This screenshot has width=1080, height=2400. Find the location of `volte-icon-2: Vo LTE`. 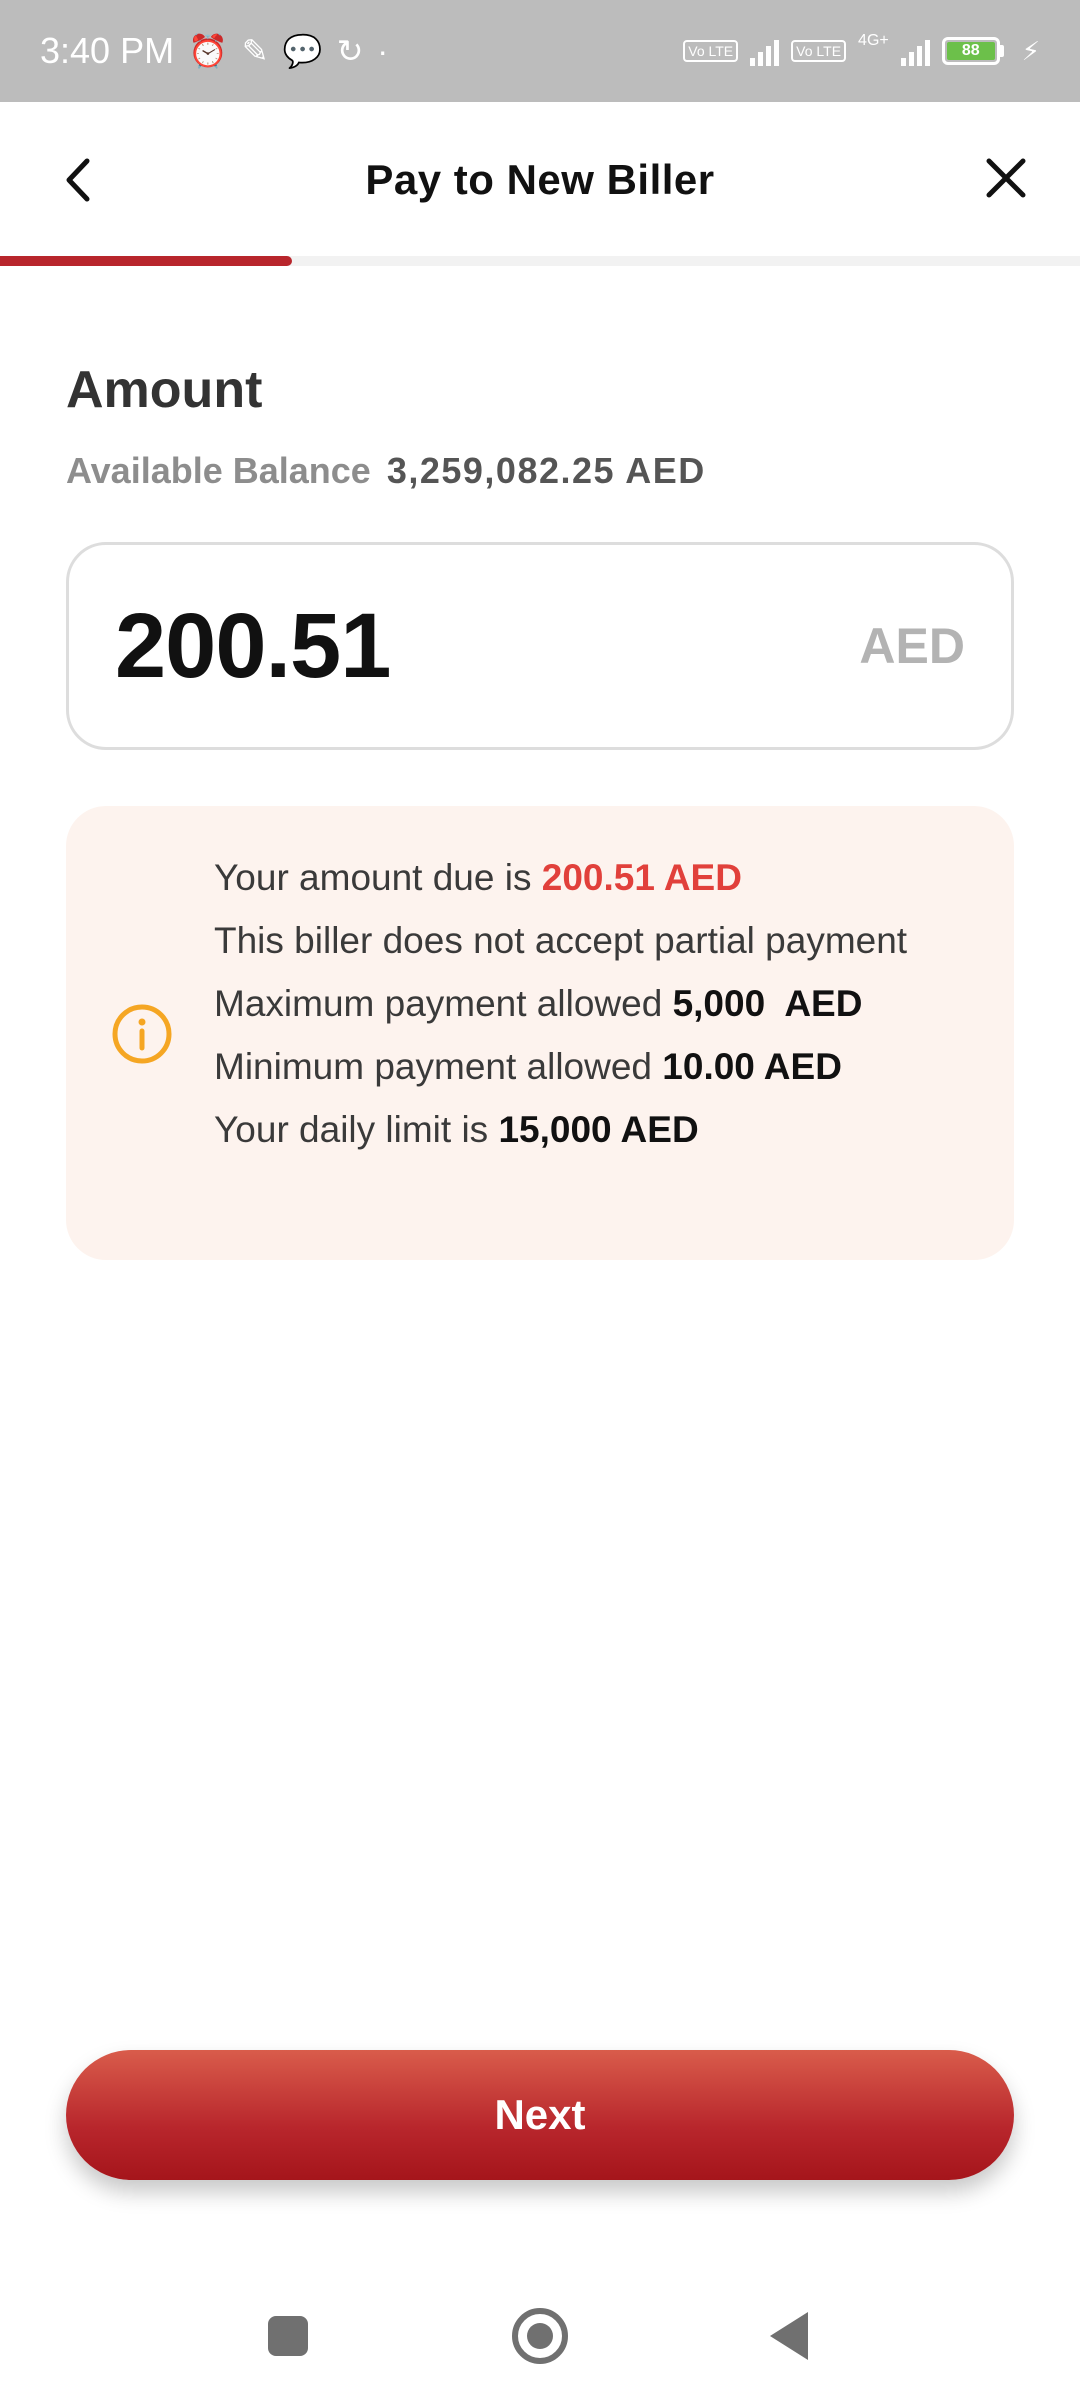

volte-icon-2: Vo LTE is located at coordinates (819, 51).